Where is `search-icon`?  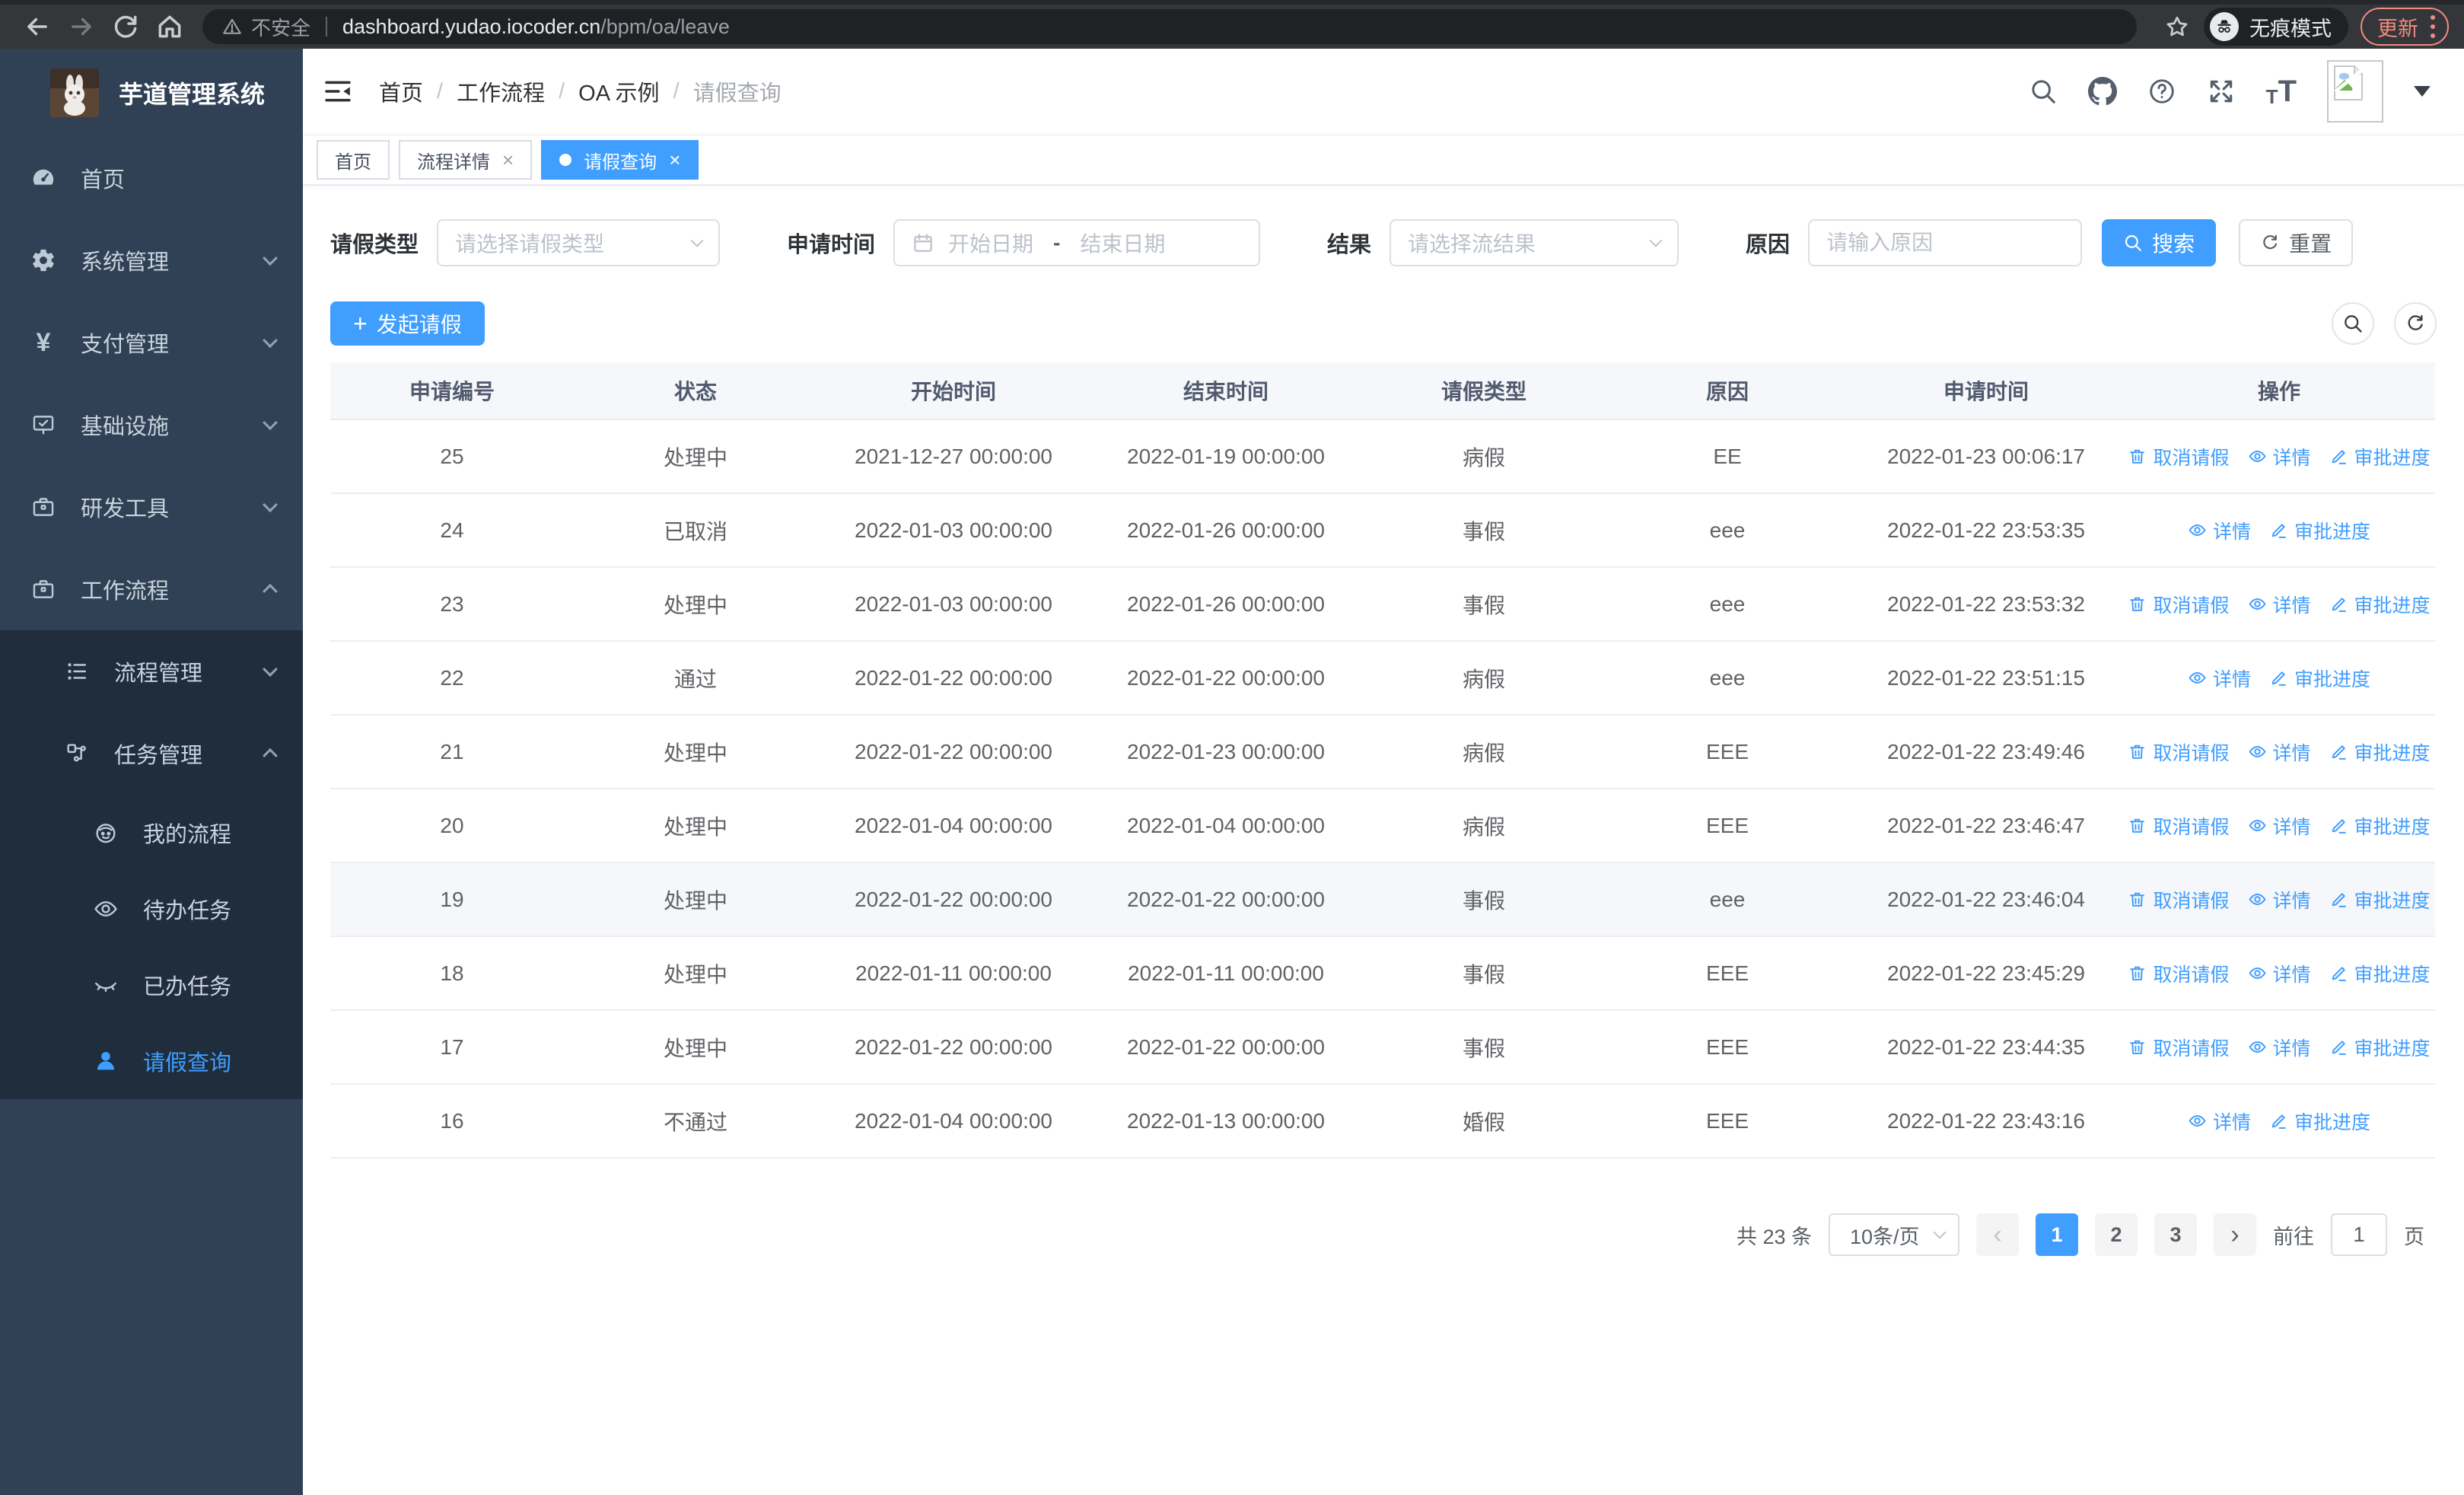 search-icon is located at coordinates (2043, 92).